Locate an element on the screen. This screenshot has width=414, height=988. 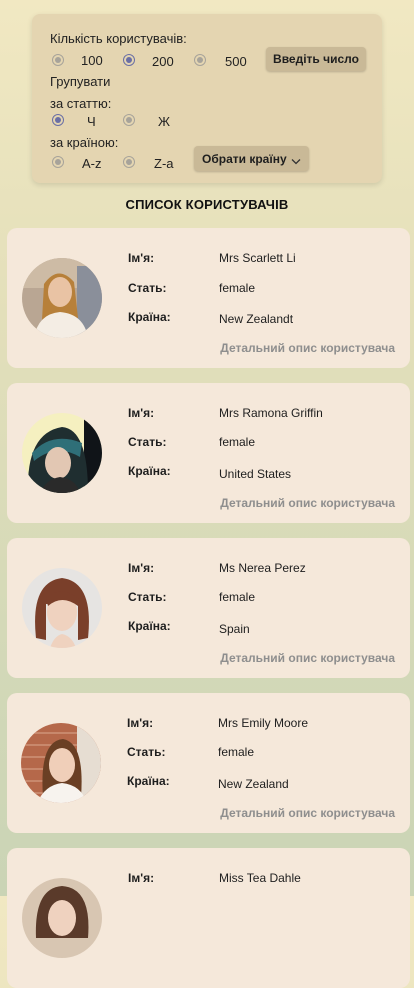
sort-label-za: Z-a is located at coordinates (164, 163).